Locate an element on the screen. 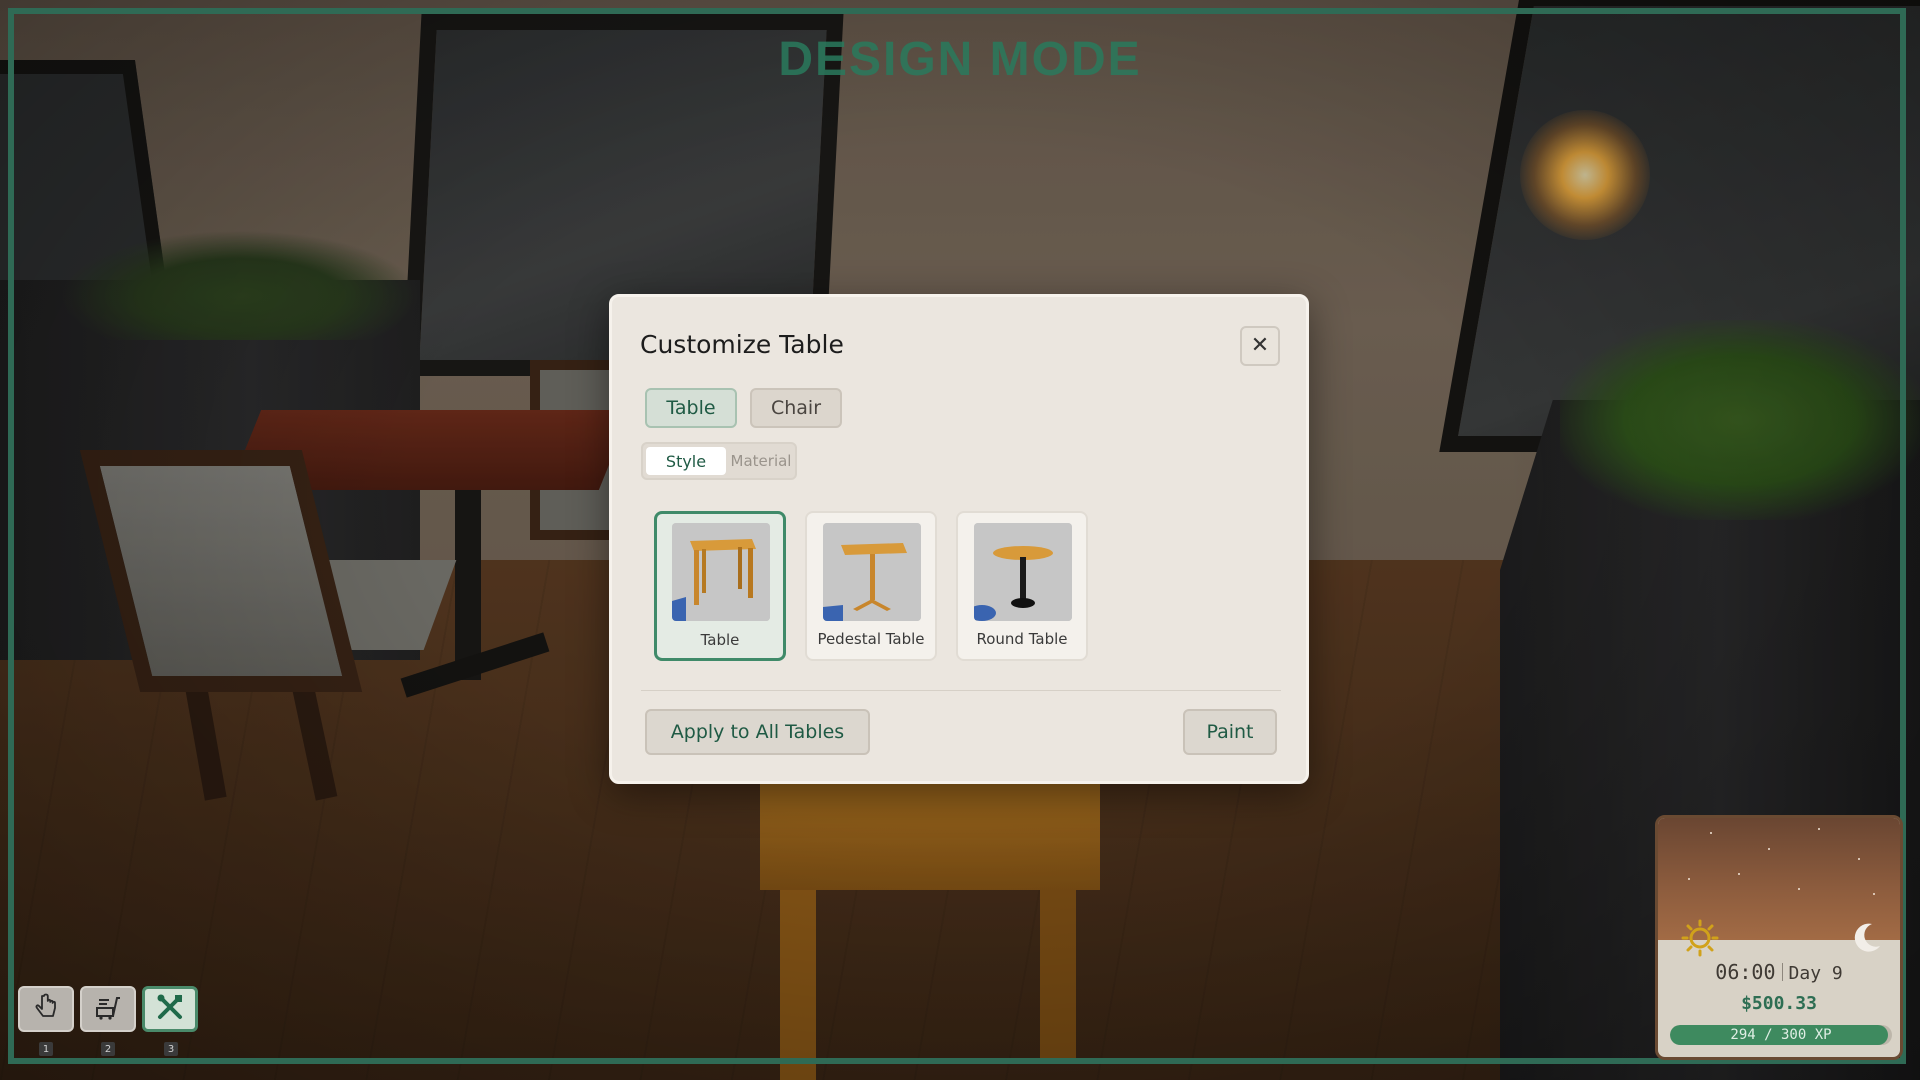 The height and width of the screenshot is (1080, 1920). close-icon: ✕ is located at coordinates (1260, 345).